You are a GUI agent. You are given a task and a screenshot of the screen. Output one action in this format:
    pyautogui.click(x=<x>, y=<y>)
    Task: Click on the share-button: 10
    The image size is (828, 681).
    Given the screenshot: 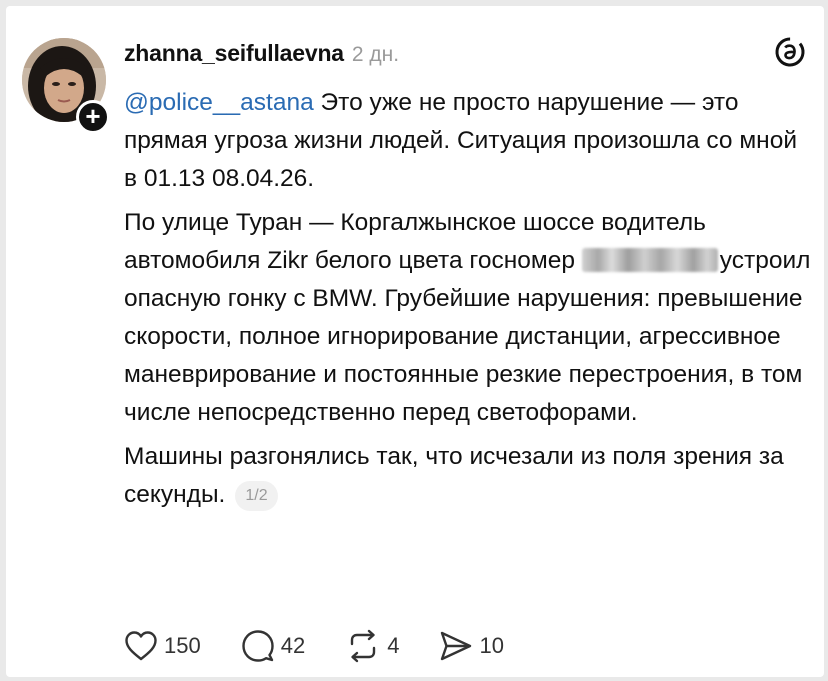 What is the action you would take?
    pyautogui.click(x=471, y=646)
    